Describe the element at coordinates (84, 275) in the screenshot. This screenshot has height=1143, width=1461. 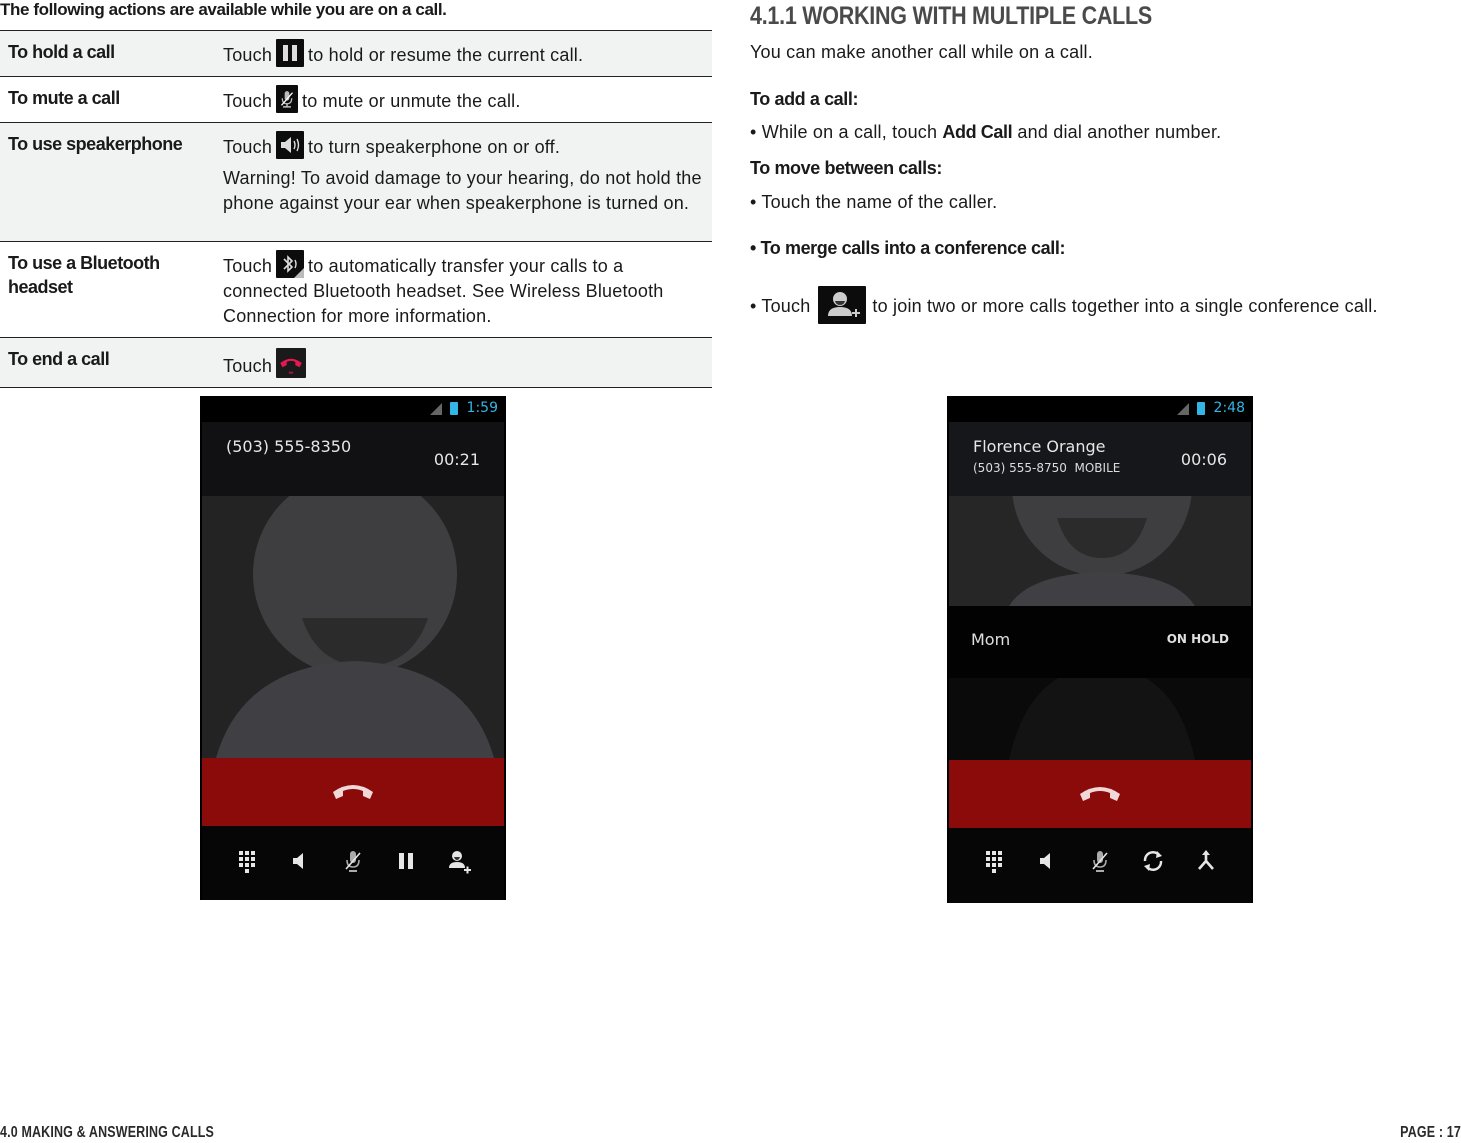
I see `row-label: To use a Bluetooth headset` at that location.